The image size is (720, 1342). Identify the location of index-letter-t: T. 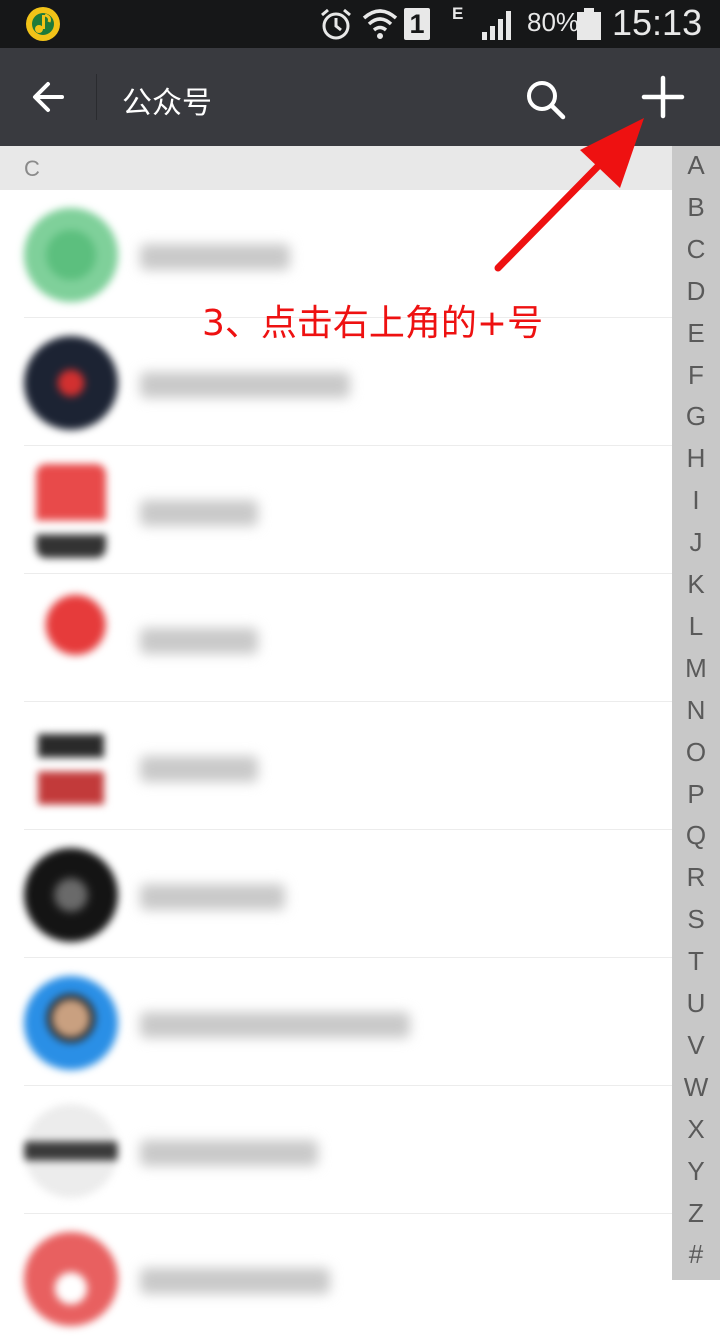
(696, 961).